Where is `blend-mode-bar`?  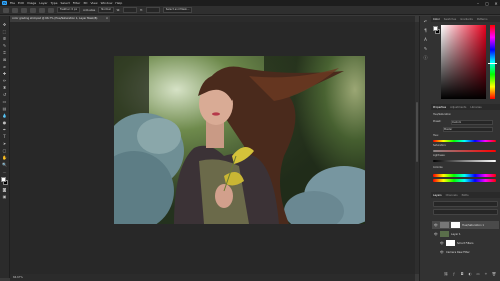 blend-mode-bar is located at coordinates (465, 212).